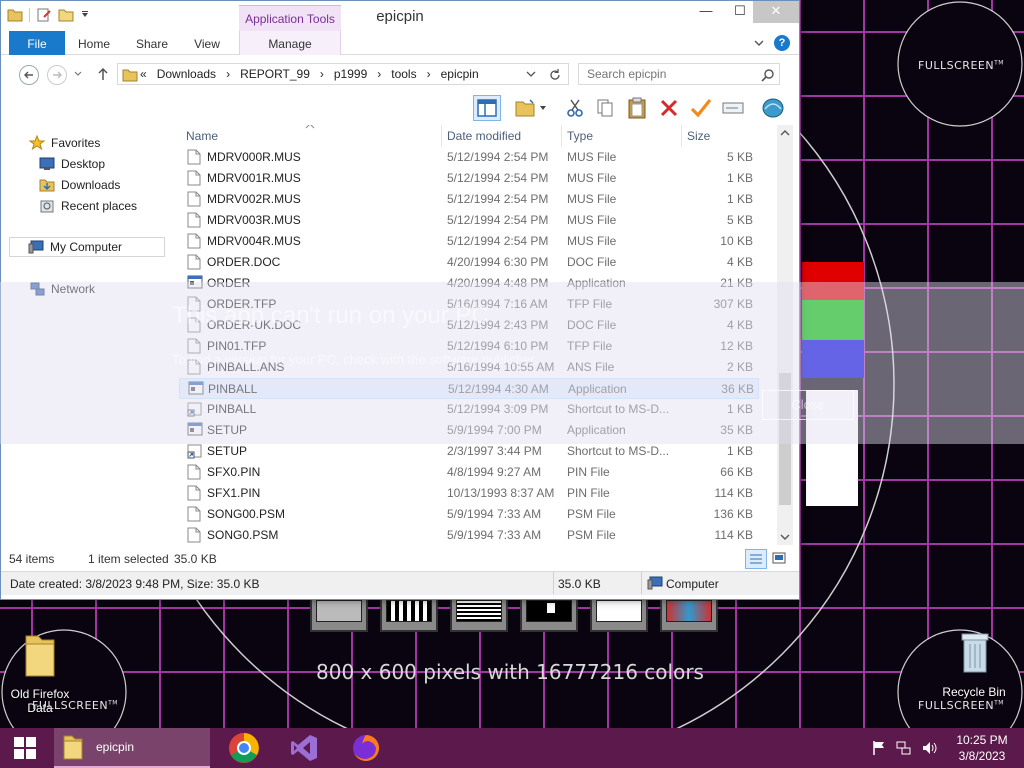 The height and width of the screenshot is (768, 1024). I want to click on minimize-button: —, so click(706, 12).